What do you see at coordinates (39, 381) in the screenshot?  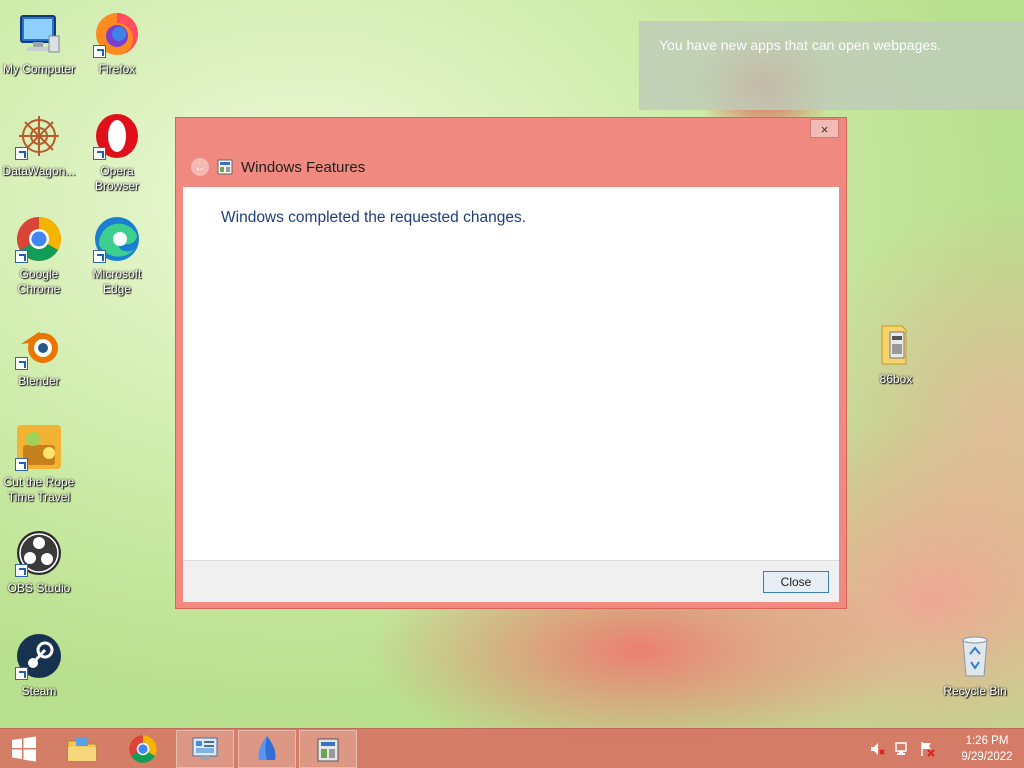 I see `desktop-icon-label: Blender` at bounding box center [39, 381].